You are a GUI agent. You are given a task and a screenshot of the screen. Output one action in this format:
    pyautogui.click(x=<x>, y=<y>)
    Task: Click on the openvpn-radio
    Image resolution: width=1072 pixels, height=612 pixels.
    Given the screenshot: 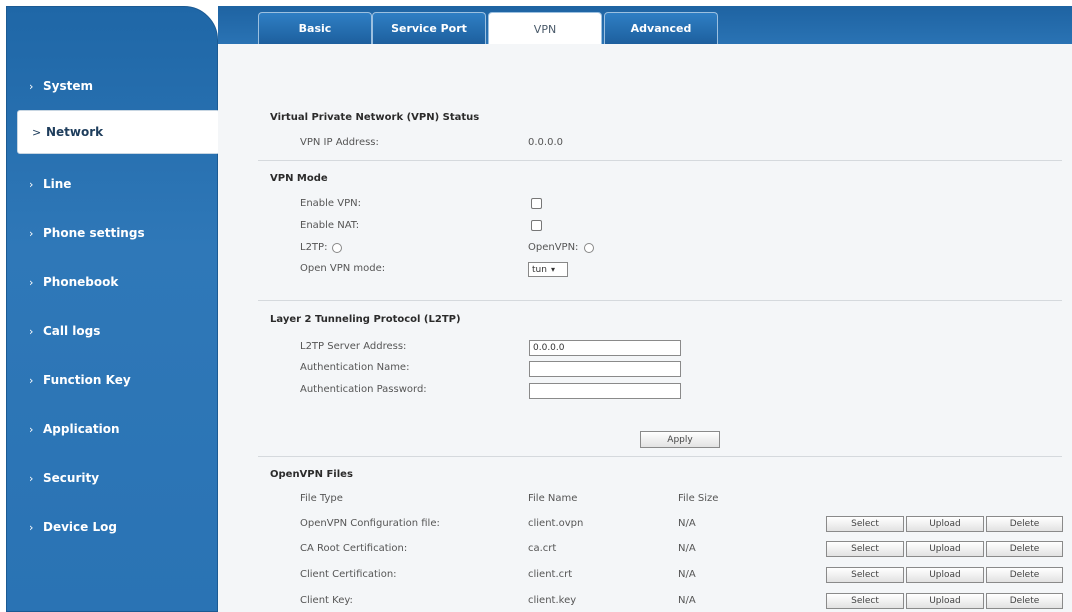 What is the action you would take?
    pyautogui.click(x=589, y=248)
    